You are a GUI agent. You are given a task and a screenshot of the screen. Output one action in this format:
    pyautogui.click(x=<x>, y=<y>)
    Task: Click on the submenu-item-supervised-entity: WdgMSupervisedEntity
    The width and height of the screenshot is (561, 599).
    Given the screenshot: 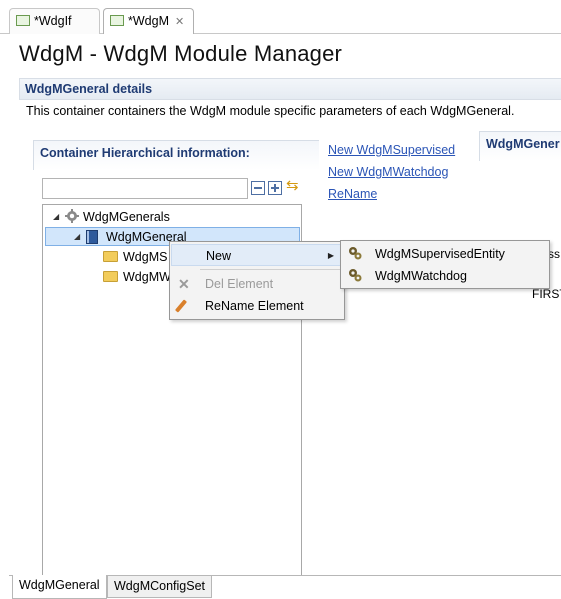 What is the action you would take?
    pyautogui.click(x=445, y=254)
    